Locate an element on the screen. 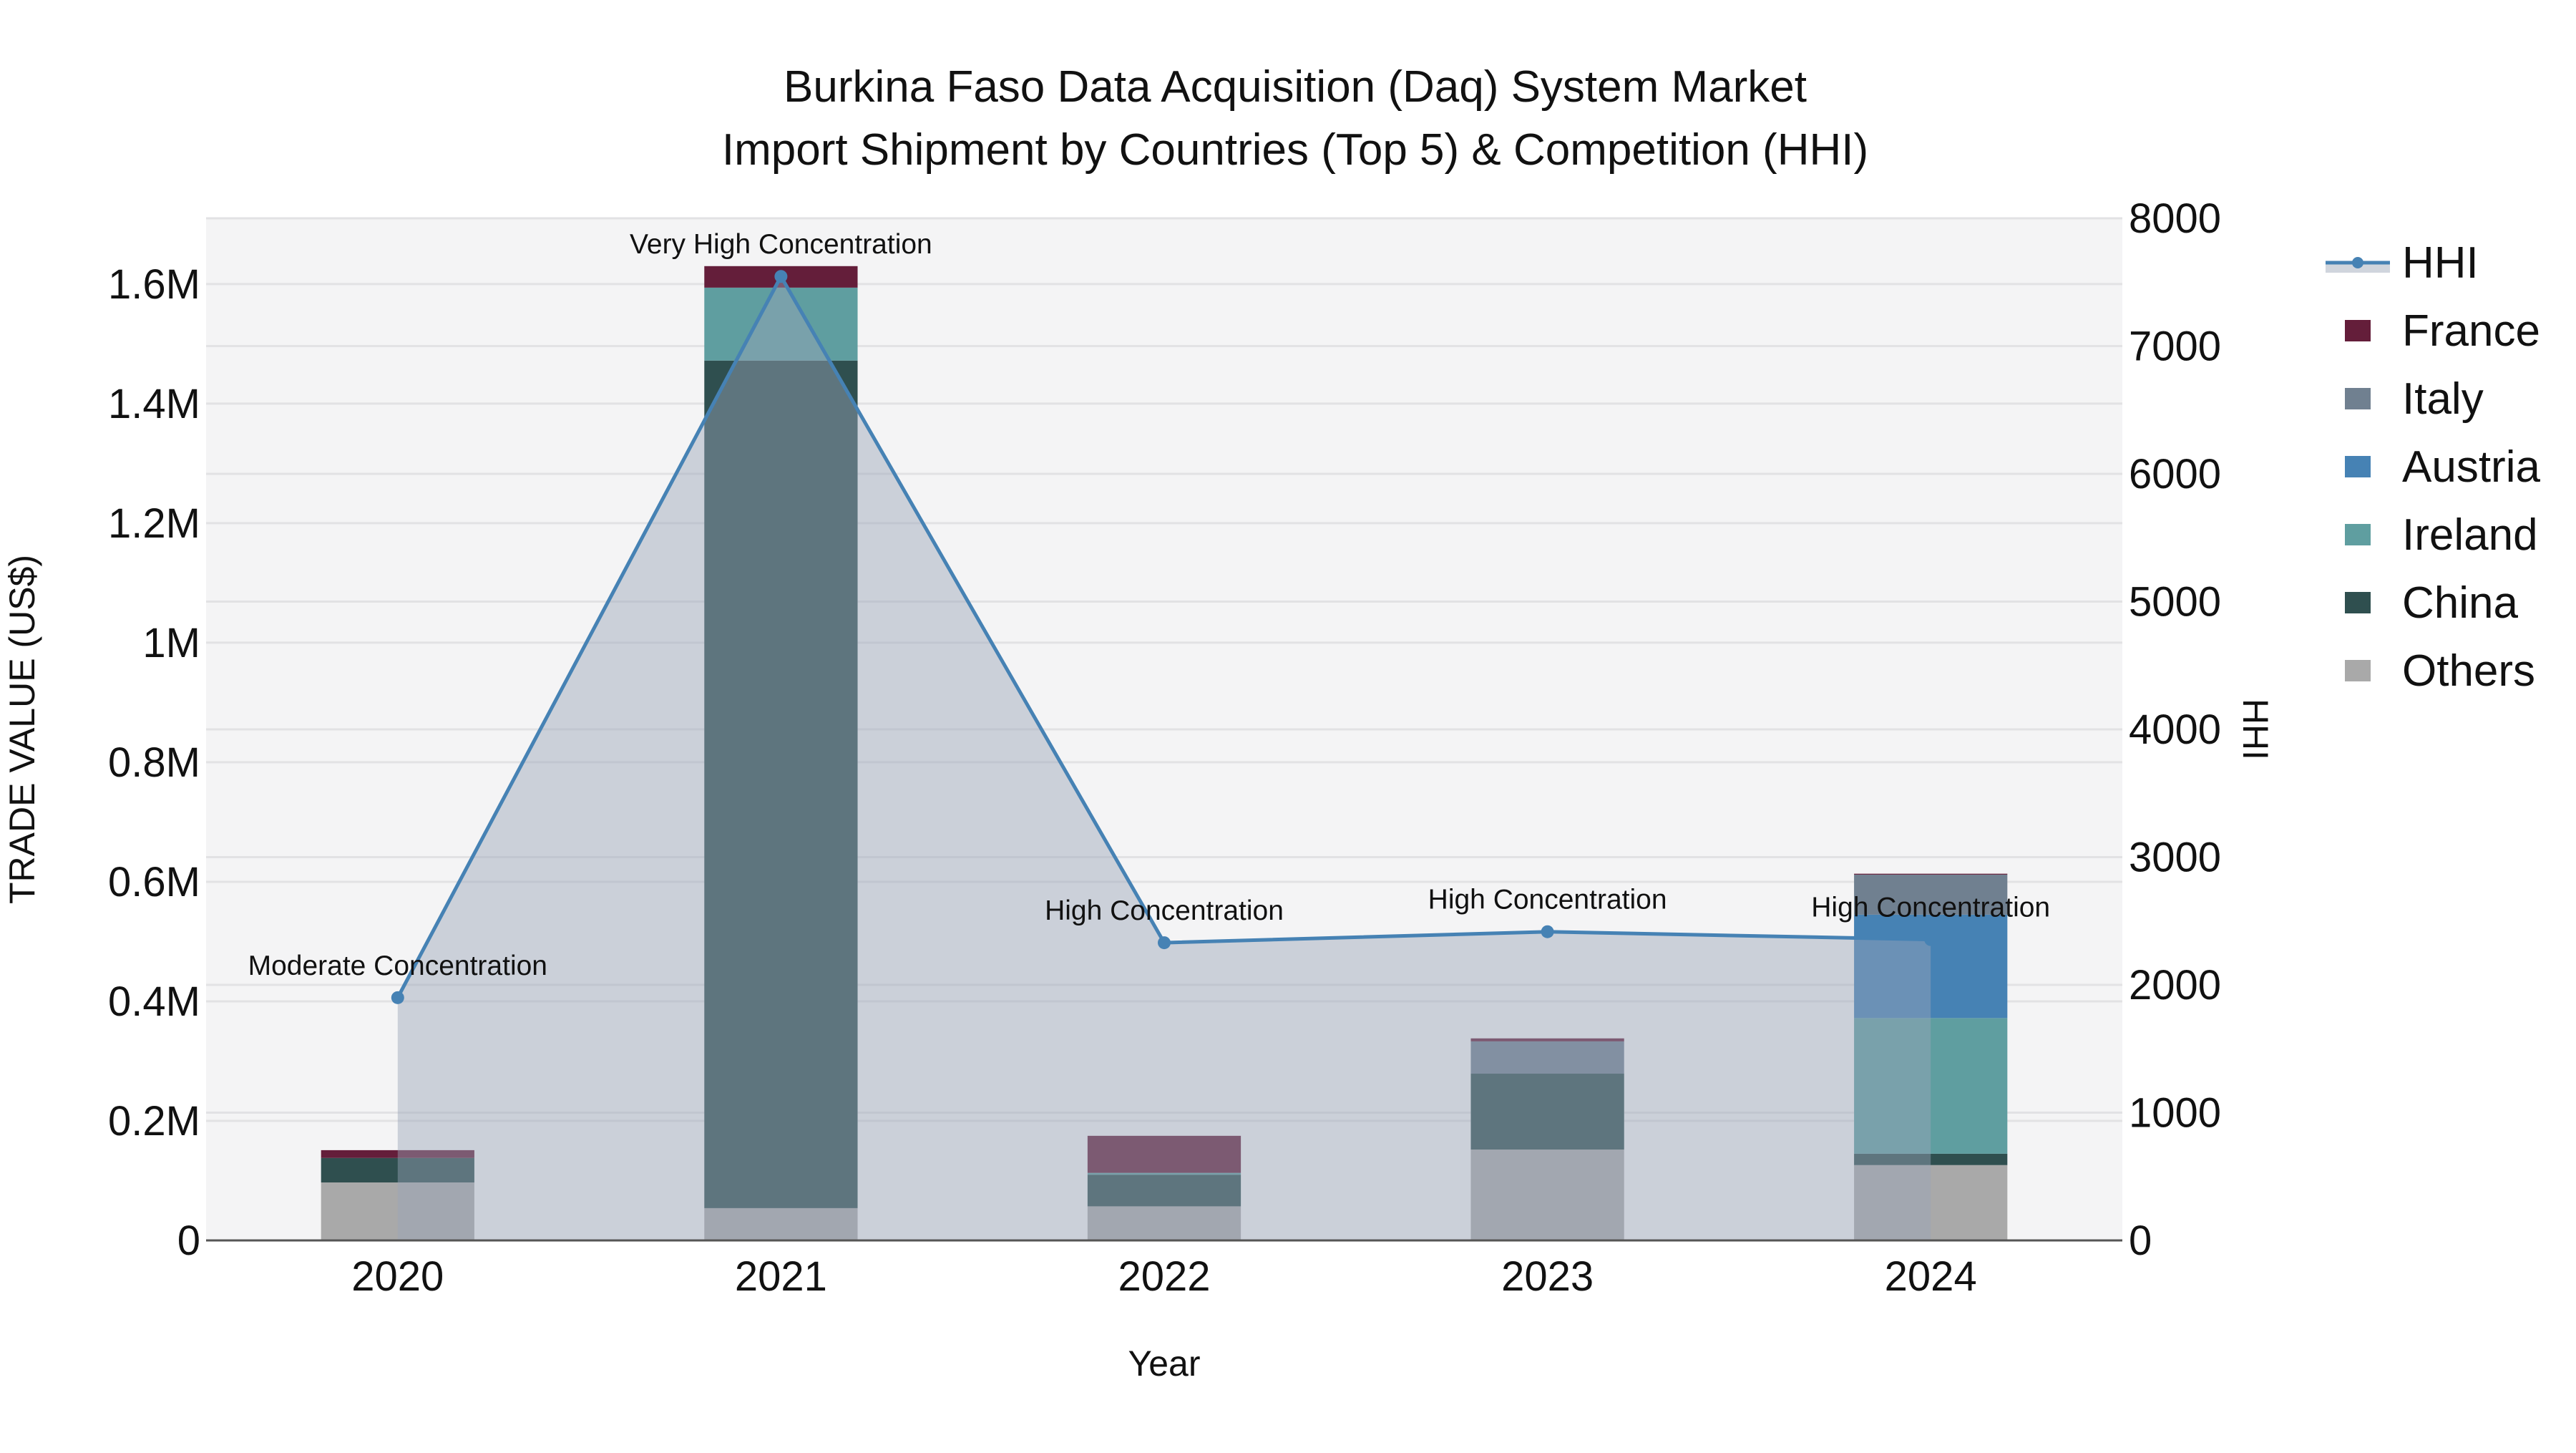 This screenshot has width=2576, height=1453. hhi-point-2021 is located at coordinates (781, 276).